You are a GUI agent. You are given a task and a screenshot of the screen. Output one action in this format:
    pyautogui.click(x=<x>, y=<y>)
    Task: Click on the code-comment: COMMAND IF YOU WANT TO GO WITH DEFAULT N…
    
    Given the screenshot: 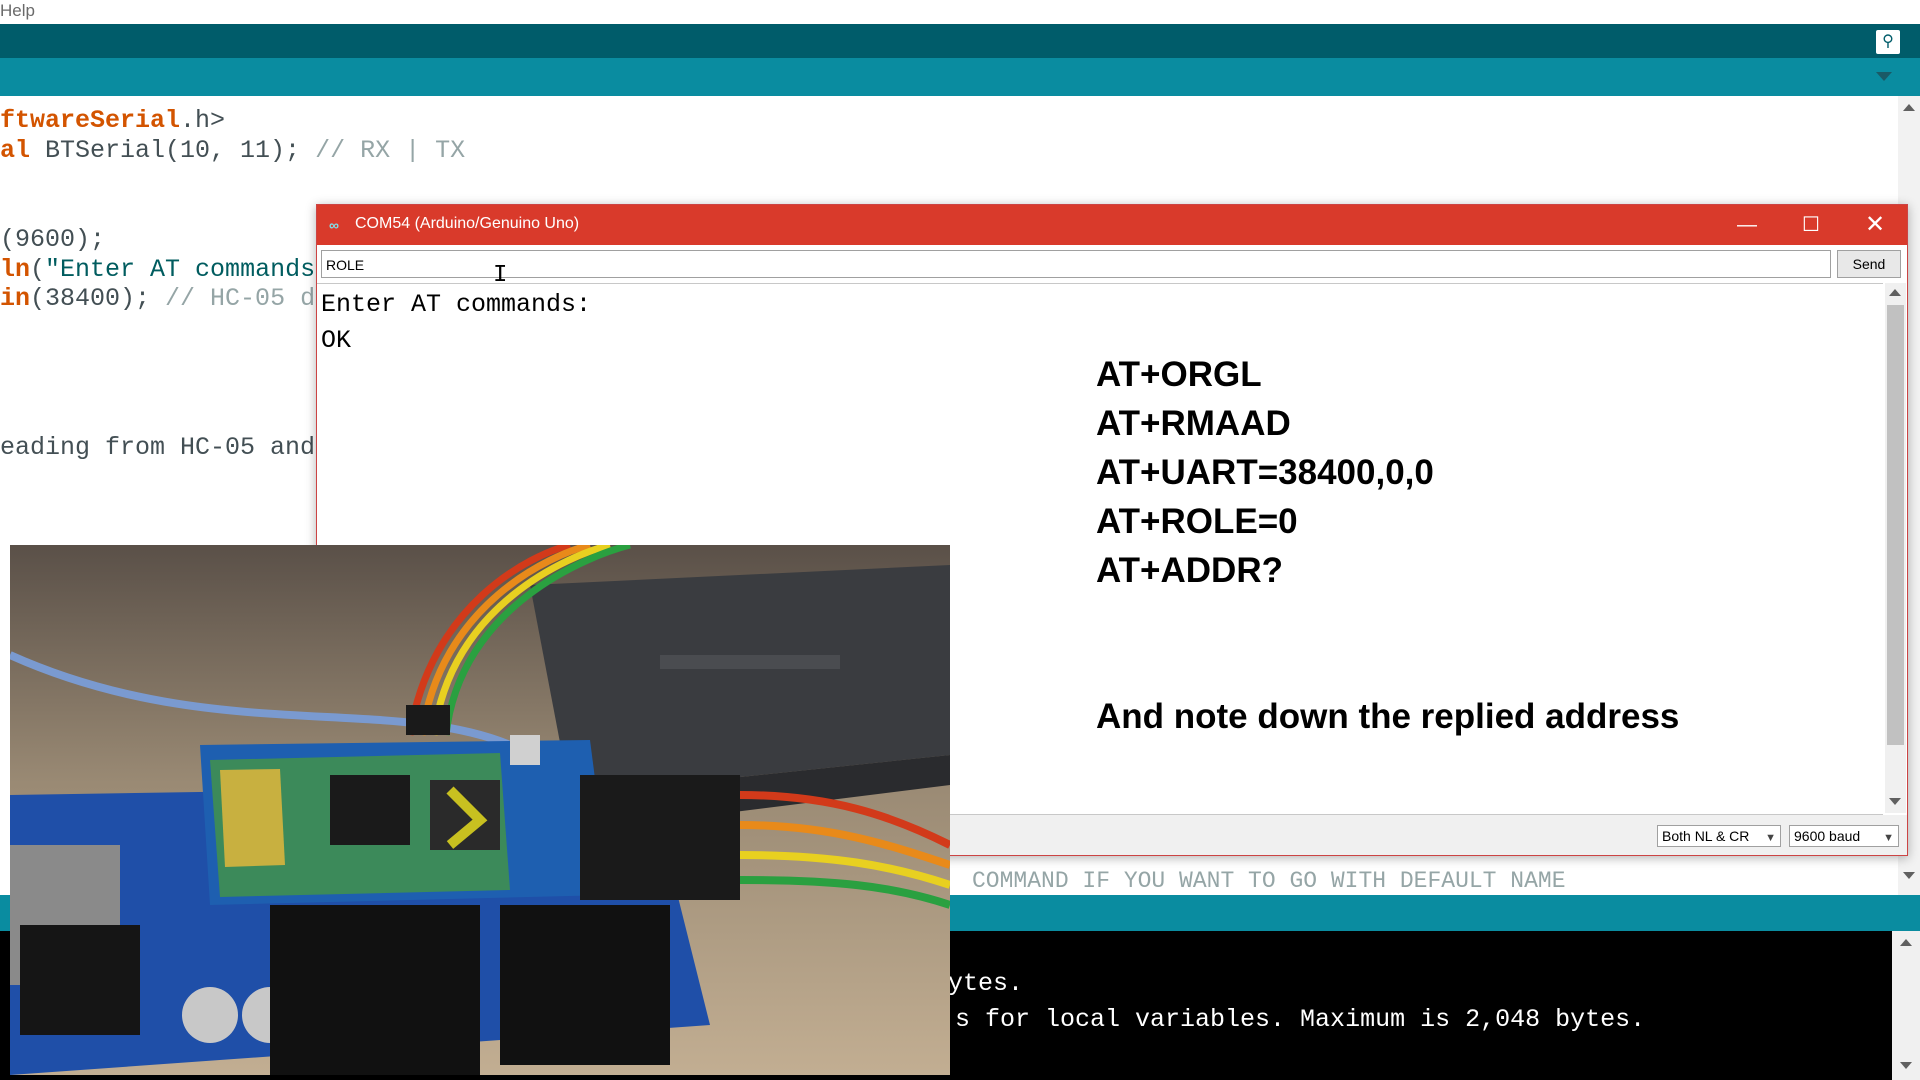 What is the action you would take?
    pyautogui.click(x=1269, y=881)
    